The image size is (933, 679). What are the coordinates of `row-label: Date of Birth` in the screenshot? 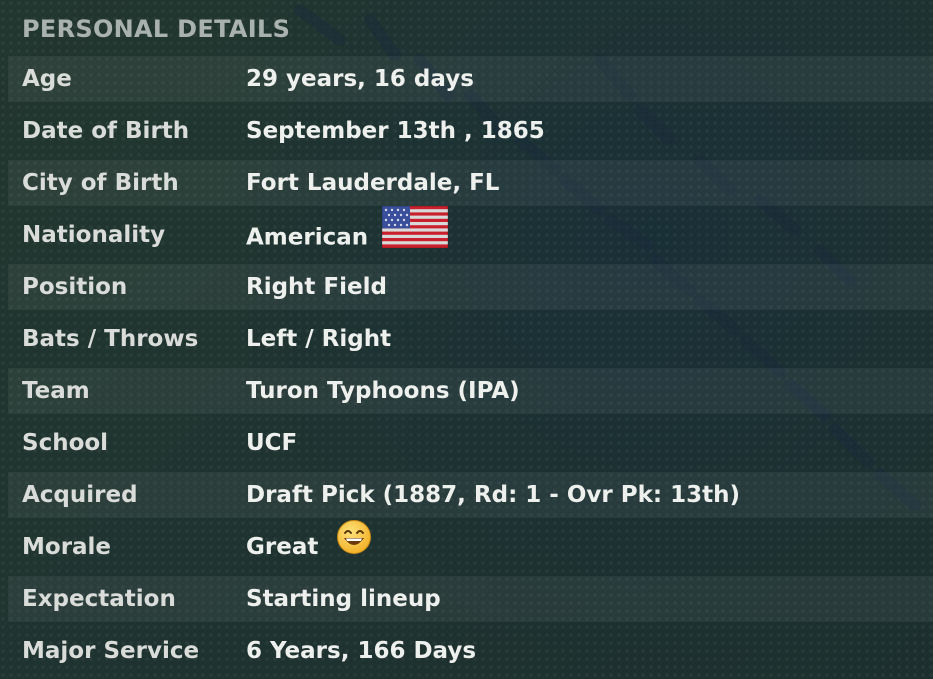 It's located at (106, 131).